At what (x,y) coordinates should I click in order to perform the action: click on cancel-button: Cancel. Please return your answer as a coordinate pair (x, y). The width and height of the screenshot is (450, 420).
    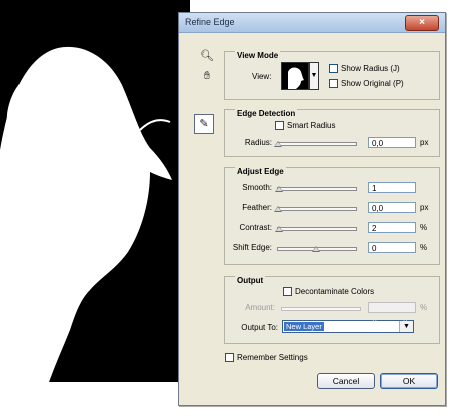
    Looking at the image, I should click on (346, 381).